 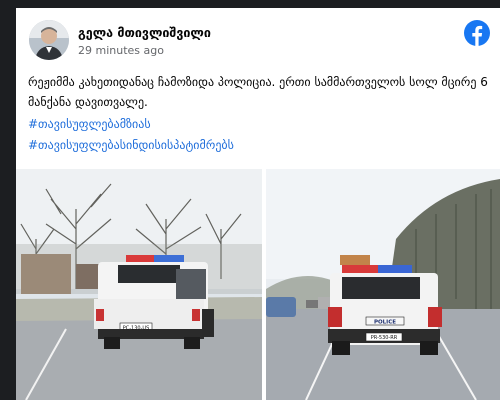 What do you see at coordinates (121, 50) in the screenshot?
I see `post-timestamp: 29 minutes ago` at bounding box center [121, 50].